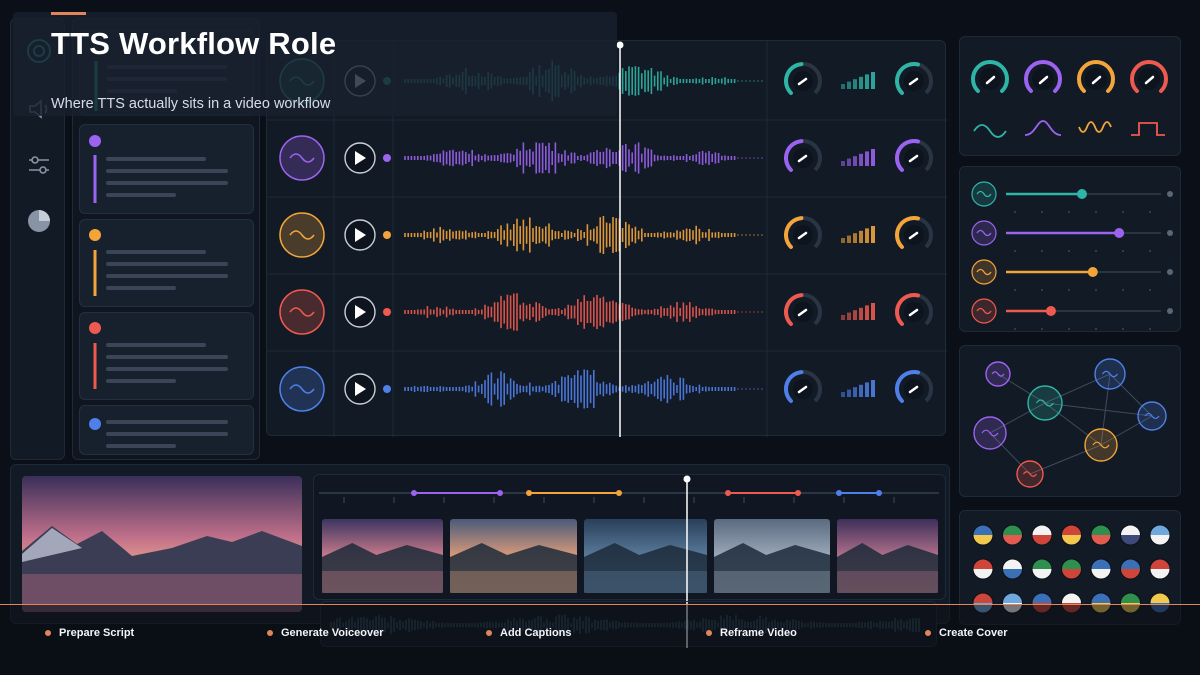 The height and width of the screenshot is (675, 1200). I want to click on script-card-blue, so click(166, 430).